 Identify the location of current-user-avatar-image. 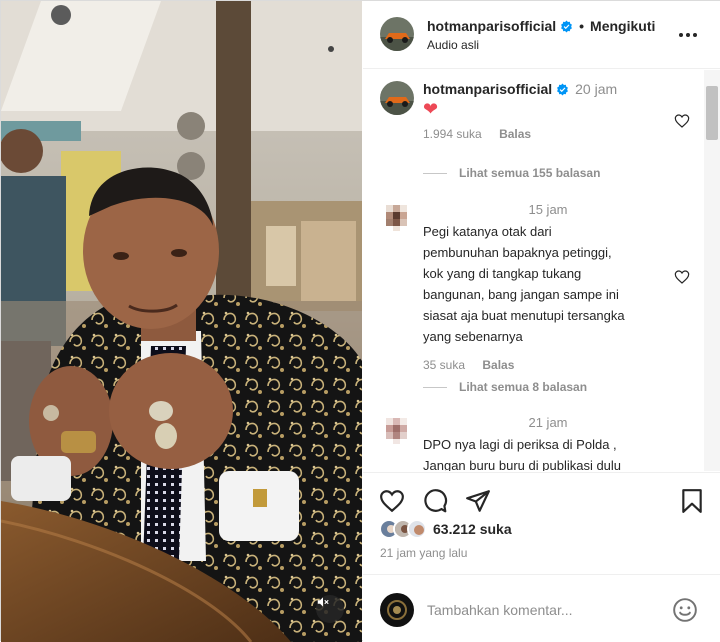
(397, 610).